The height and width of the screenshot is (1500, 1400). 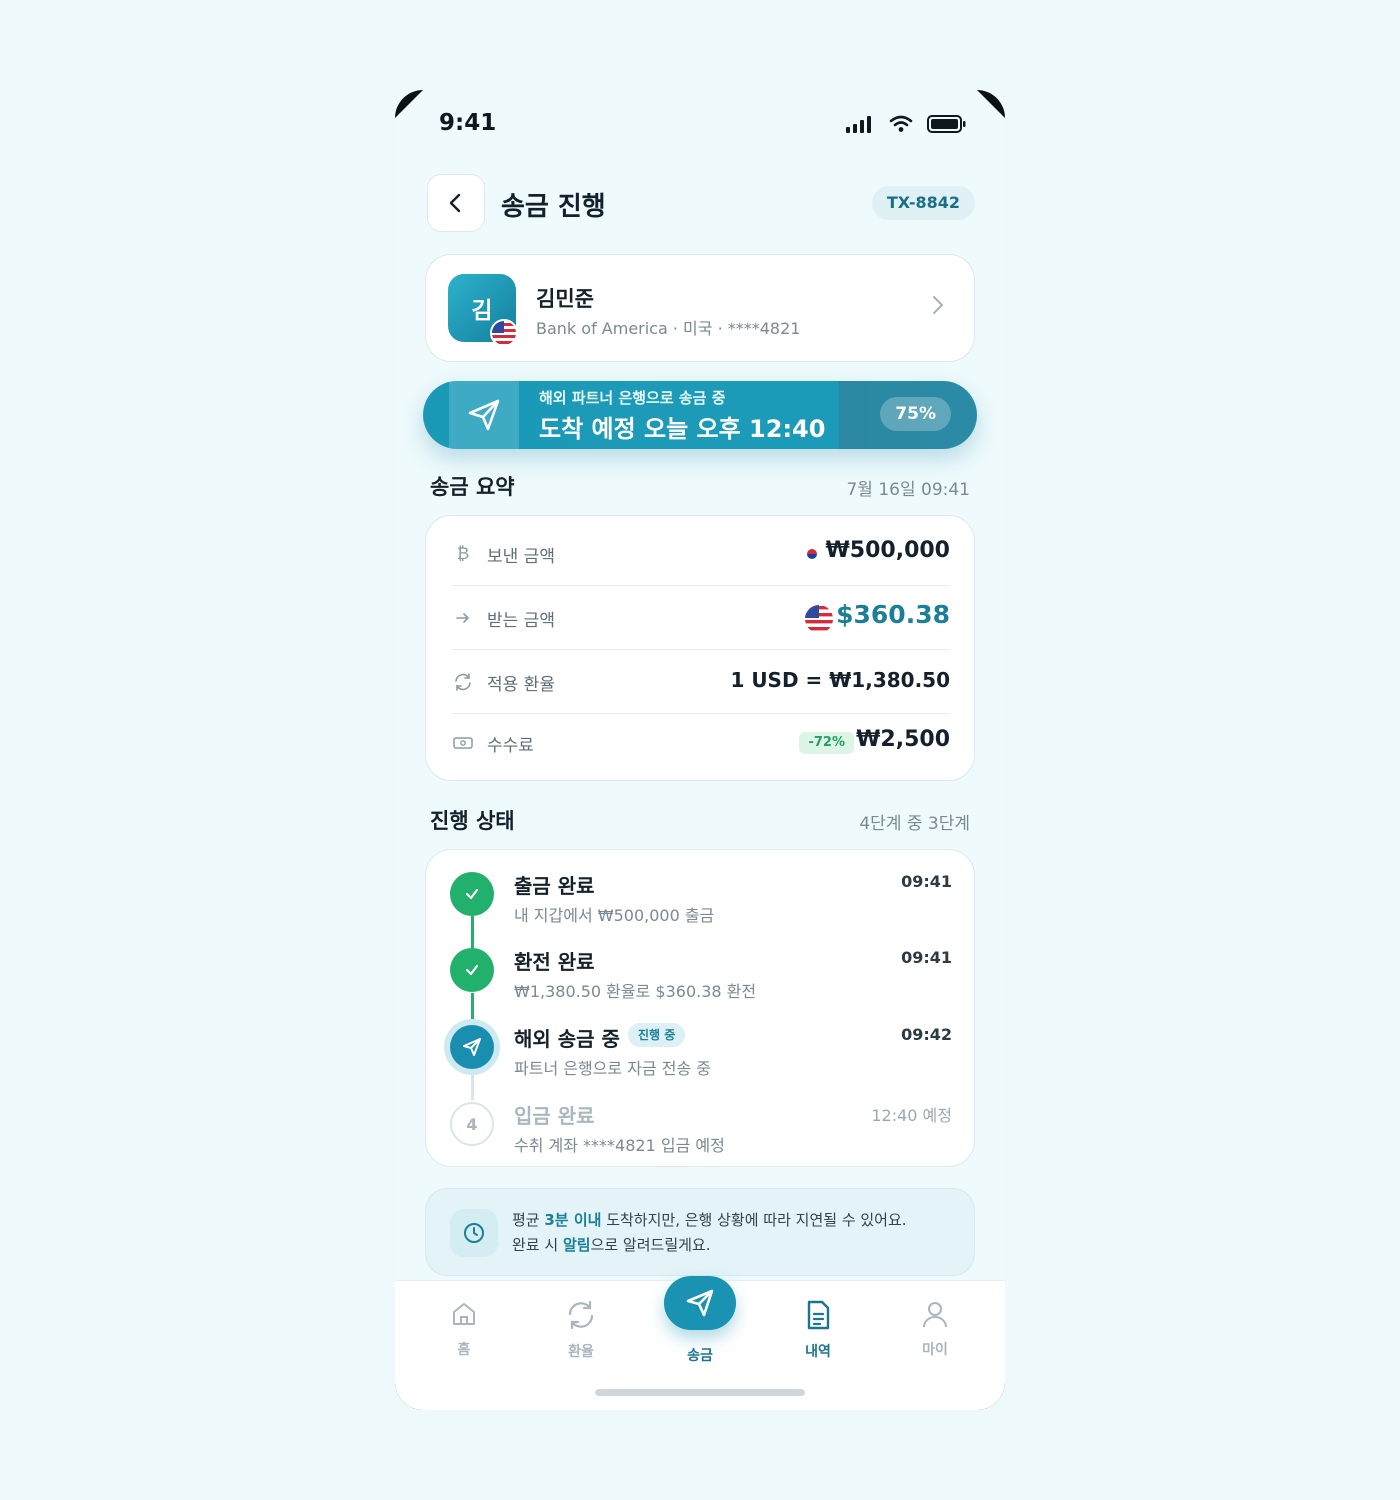 I want to click on progress-section-title: 진행 상태, so click(x=472, y=821).